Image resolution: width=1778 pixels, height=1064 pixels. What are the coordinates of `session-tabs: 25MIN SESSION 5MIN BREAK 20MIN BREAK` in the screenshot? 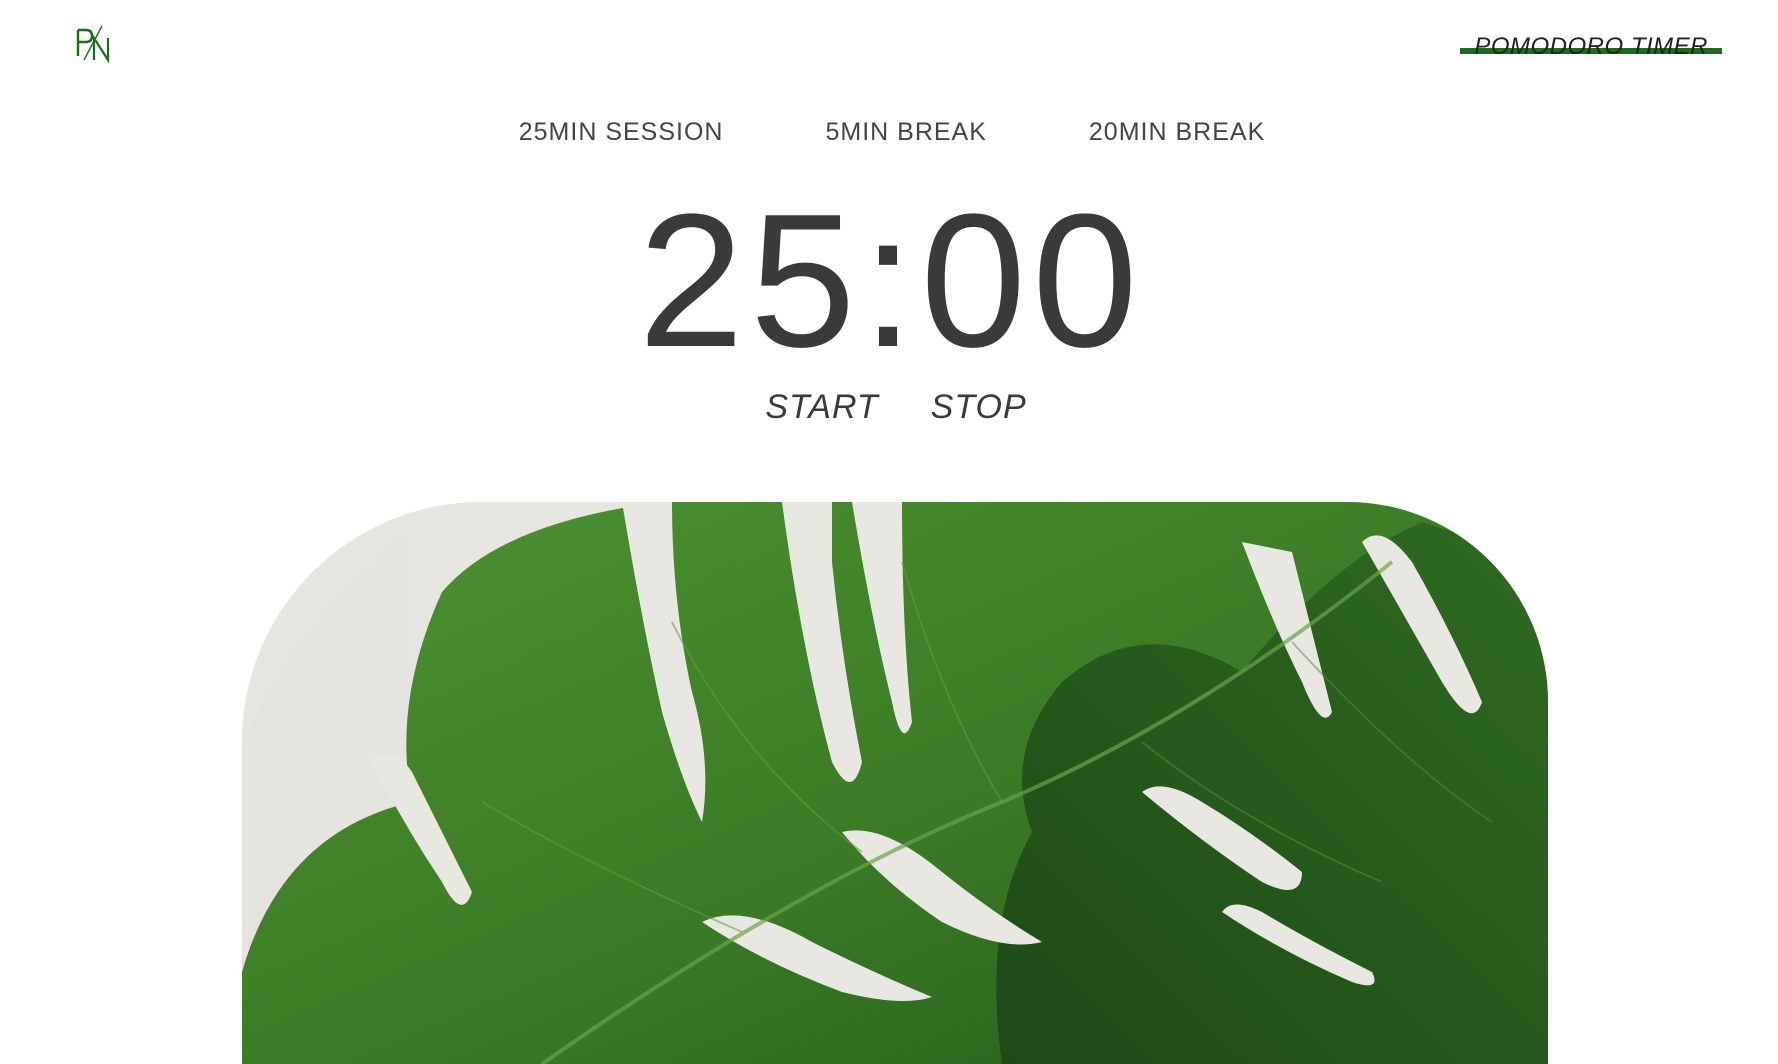 It's located at (889, 132).